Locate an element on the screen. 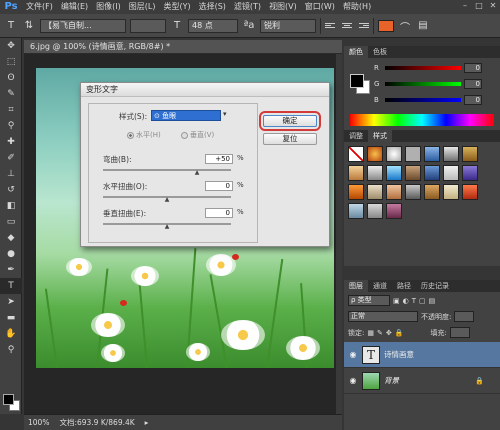  align-center-icon is located at coordinates (347, 26).